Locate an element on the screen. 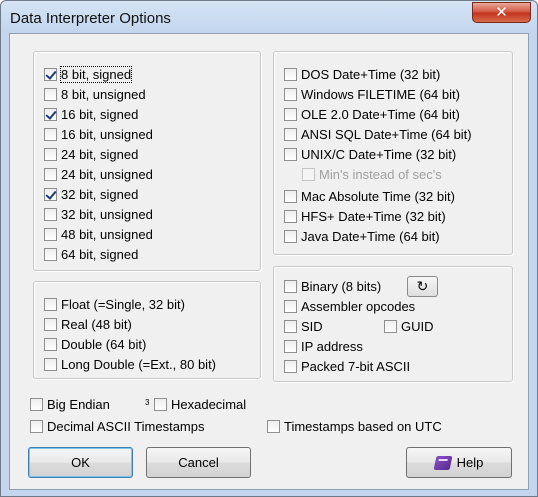 The image size is (538, 497). ole-datetime-checkbox is located at coordinates (290, 114).